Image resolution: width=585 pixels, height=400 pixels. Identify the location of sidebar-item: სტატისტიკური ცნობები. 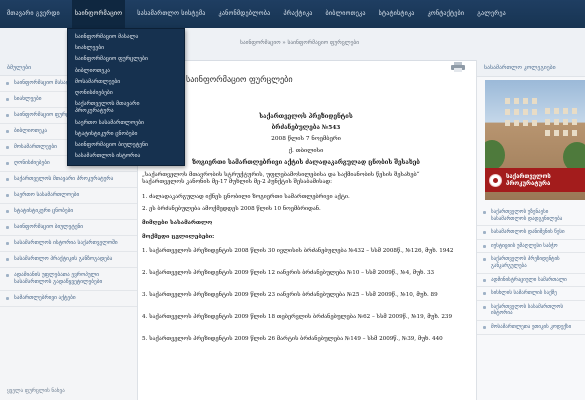
(68, 212).